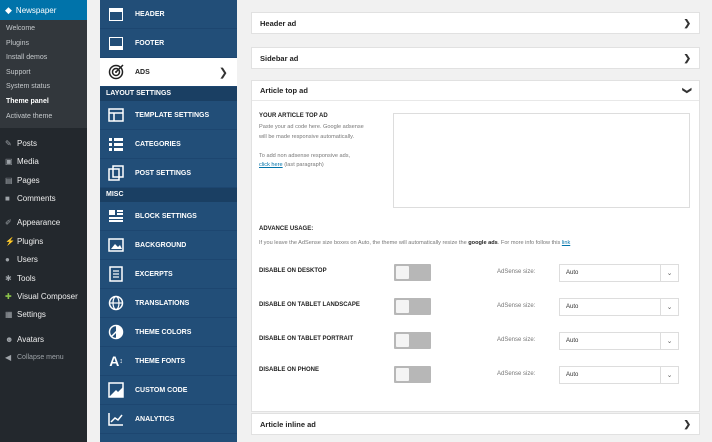 This screenshot has height=442, width=712. What do you see at coordinates (30, 339) in the screenshot?
I see `menu-label: Avatars` at bounding box center [30, 339].